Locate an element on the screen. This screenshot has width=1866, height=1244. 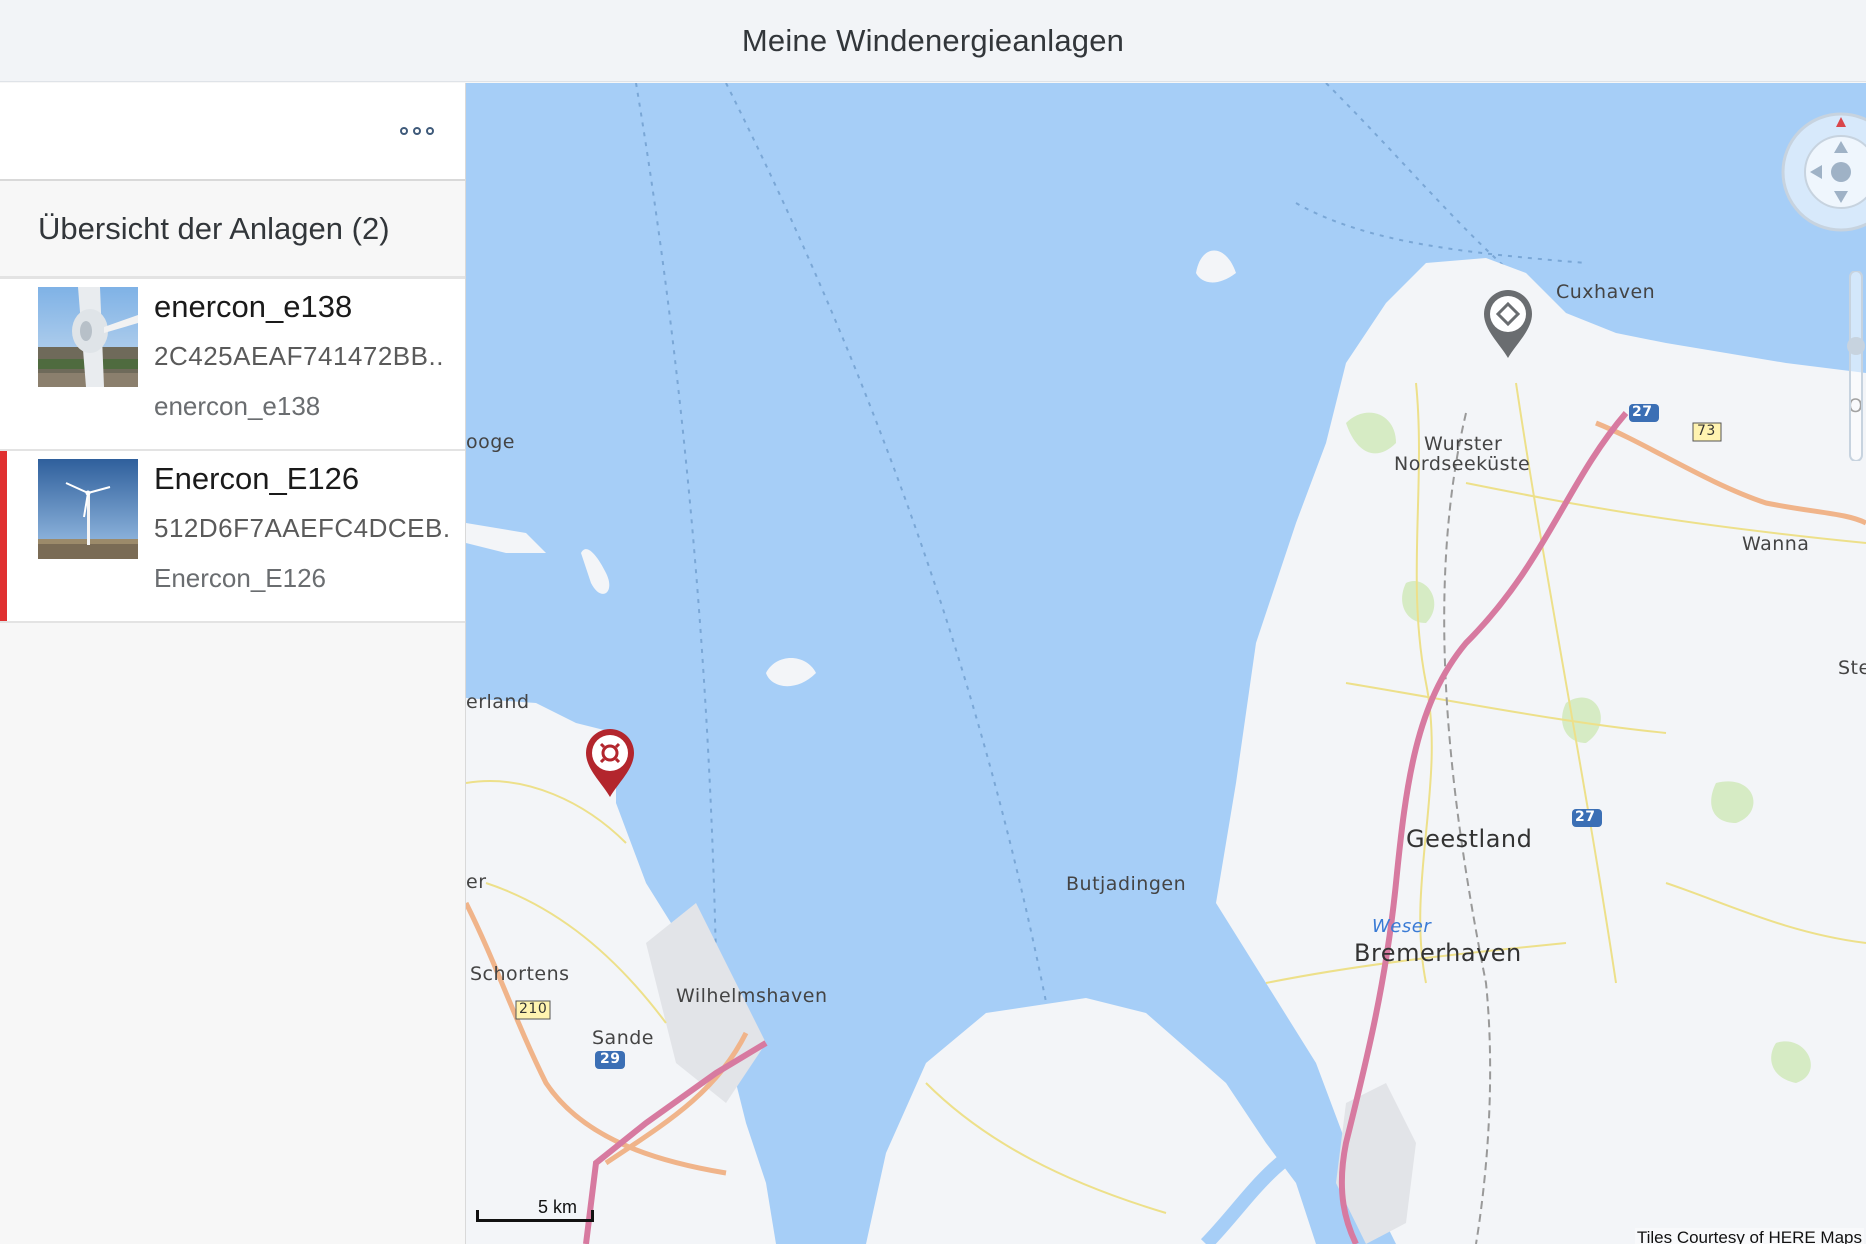
item-title: Enercon_E126 is located at coordinates (257, 478).